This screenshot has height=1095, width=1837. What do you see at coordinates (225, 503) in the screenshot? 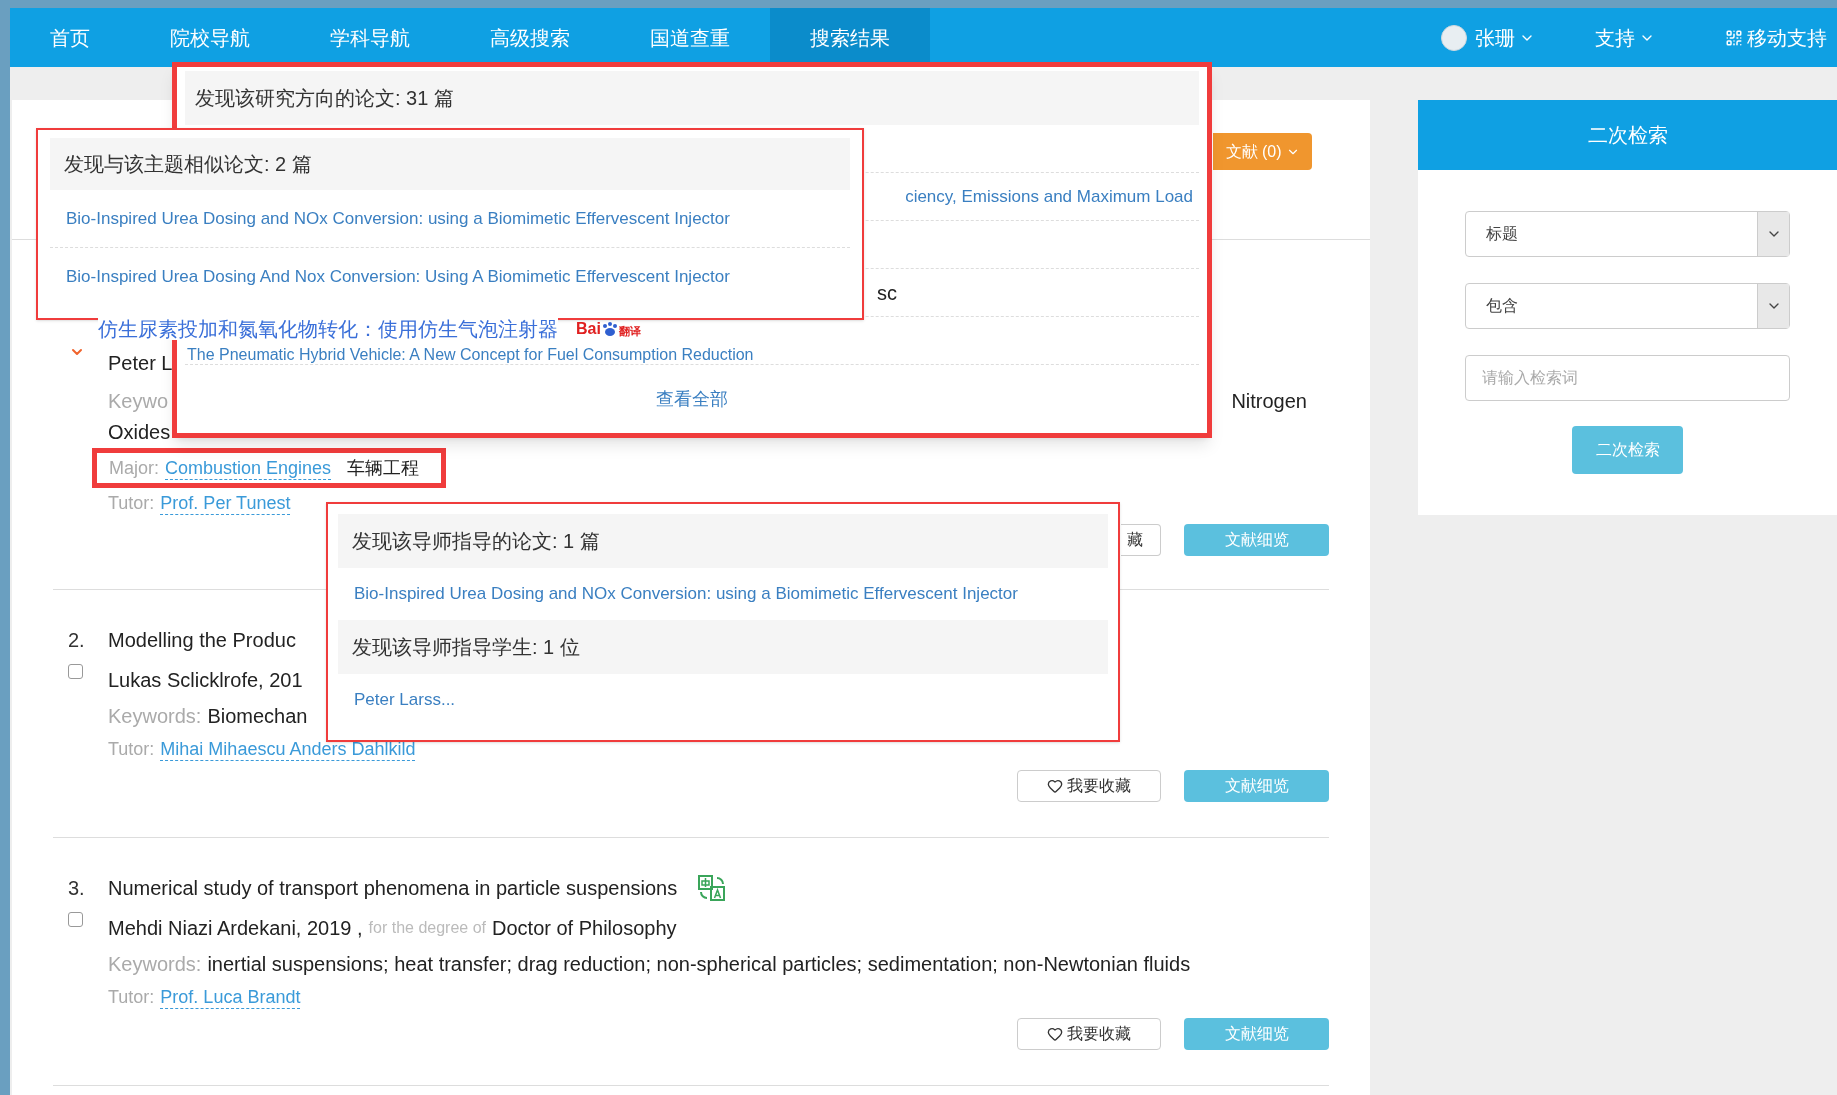
I see `tutor-link: Prof. Per Tunest` at bounding box center [225, 503].